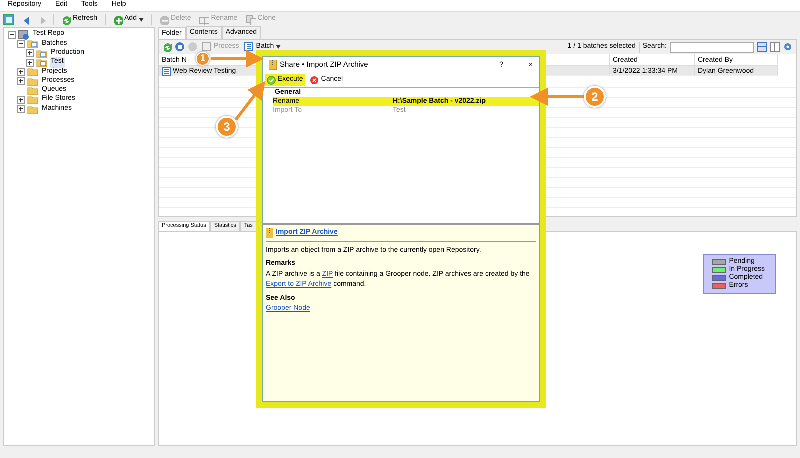 The width and height of the screenshot is (800, 458). Describe the element at coordinates (775, 47) in the screenshot. I see `vertical-layout-icon` at that location.